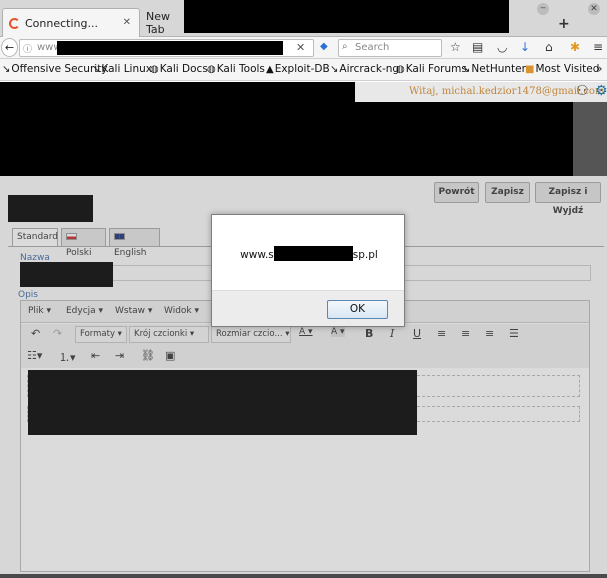 Image resolution: width=607 pixels, height=578 pixels. I want to click on url-bar: ⓘ www ✕, so click(166, 48).